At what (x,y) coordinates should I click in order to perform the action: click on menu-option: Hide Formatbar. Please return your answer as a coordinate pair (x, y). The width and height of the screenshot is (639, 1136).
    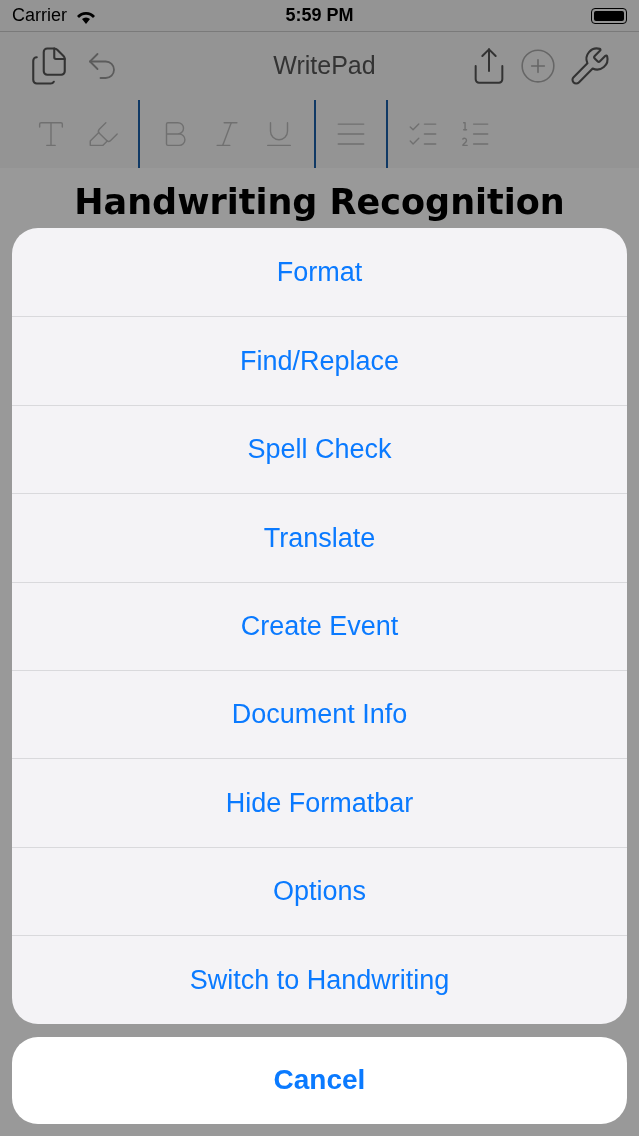
    Looking at the image, I should click on (319, 802).